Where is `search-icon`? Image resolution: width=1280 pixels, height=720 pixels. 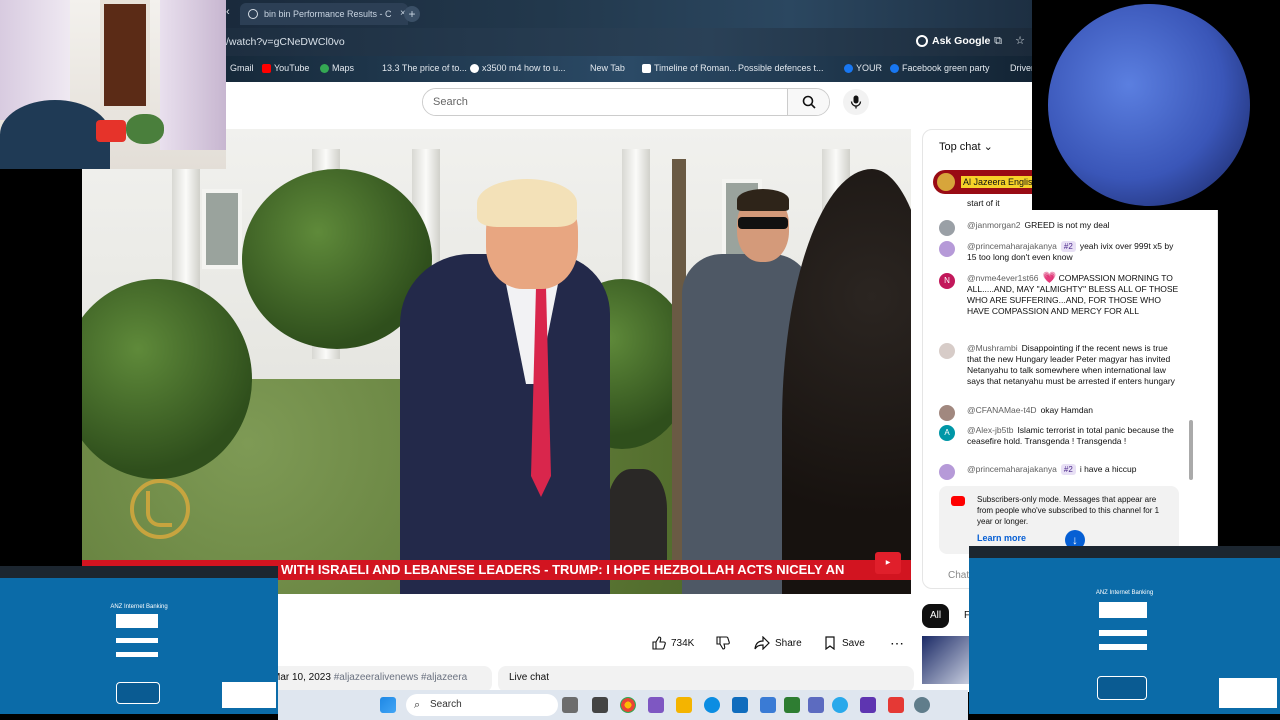
search-icon is located at coordinates (809, 102).